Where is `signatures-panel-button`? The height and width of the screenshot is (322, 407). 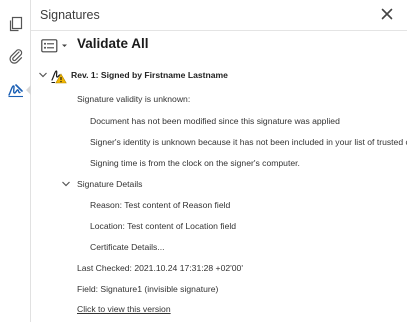 signatures-panel-button is located at coordinates (18, 90).